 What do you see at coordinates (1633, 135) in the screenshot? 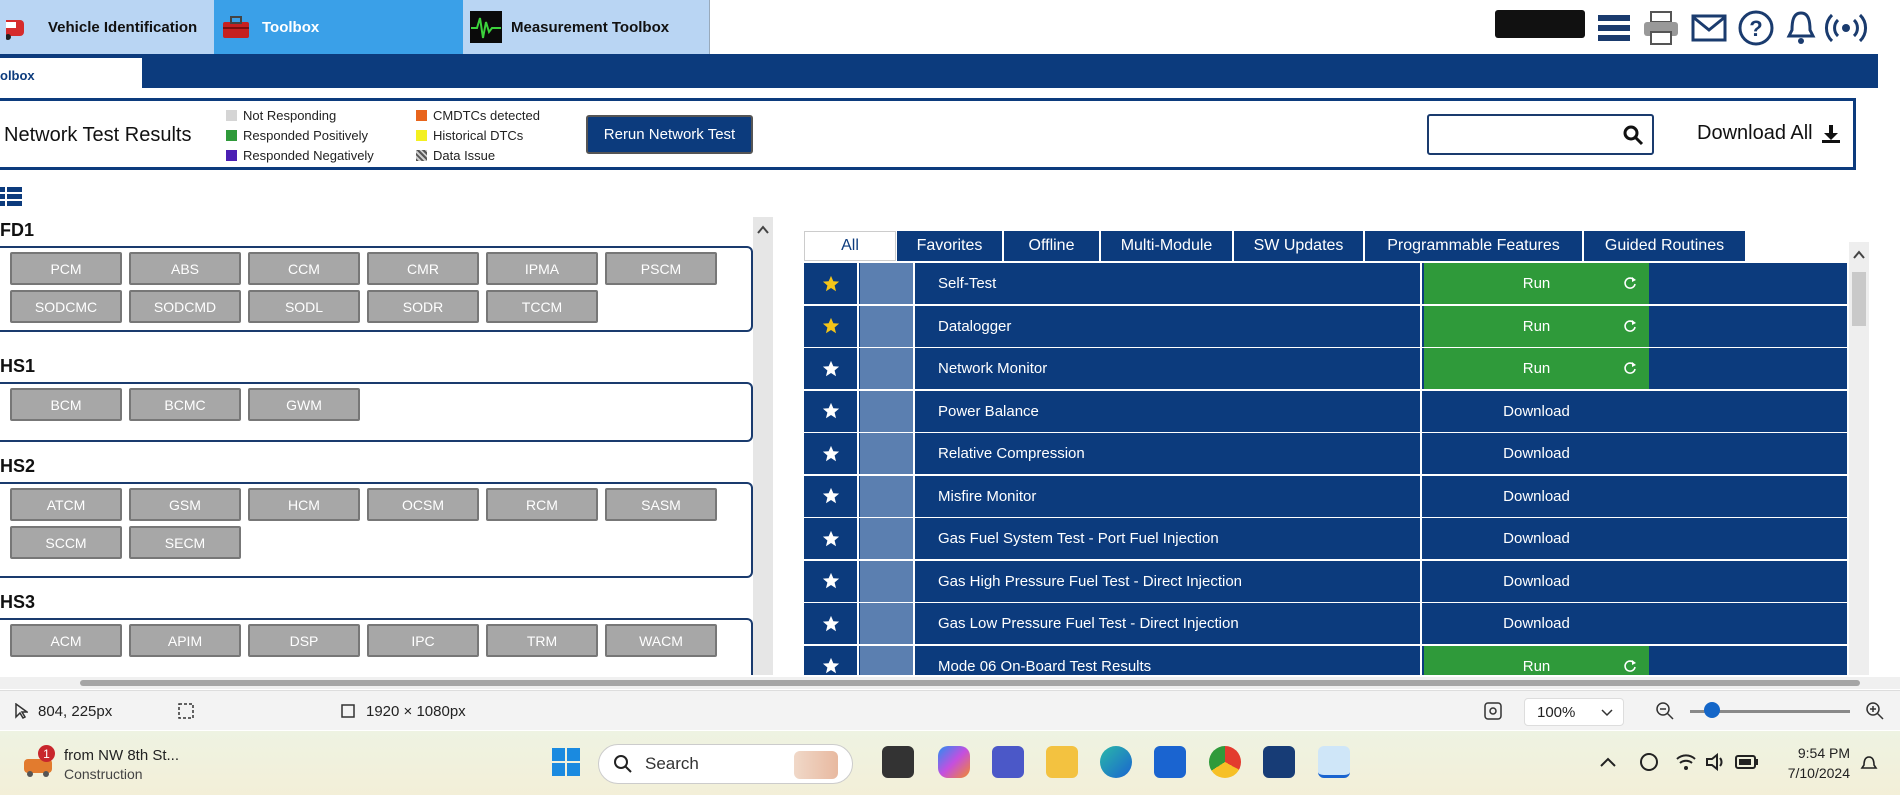
I see `search-icon` at bounding box center [1633, 135].